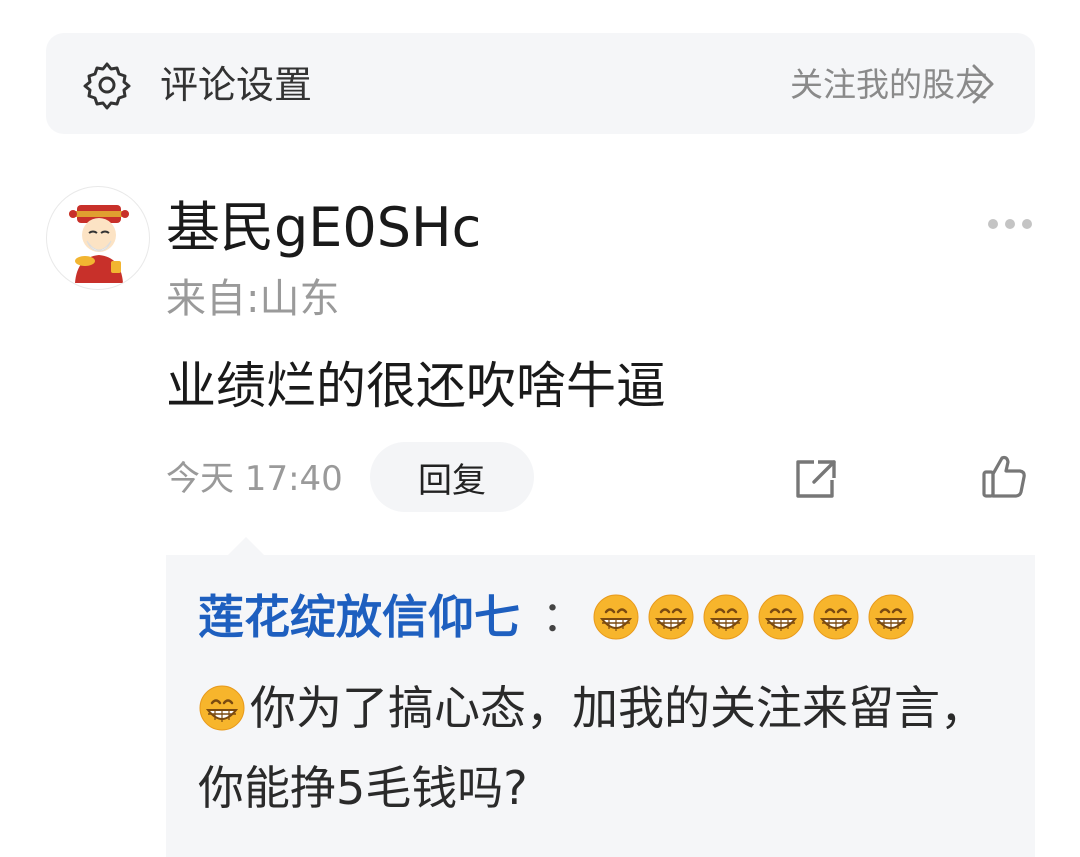 The image size is (1080, 857). What do you see at coordinates (253, 299) in the screenshot?
I see `comment-location: 来自:山东` at bounding box center [253, 299].